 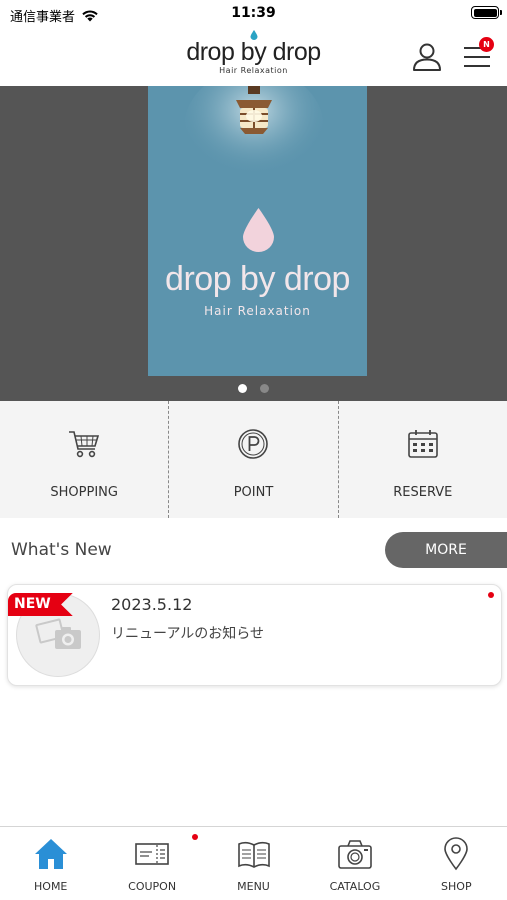 I want to click on camera-icon, so click(x=355, y=854).